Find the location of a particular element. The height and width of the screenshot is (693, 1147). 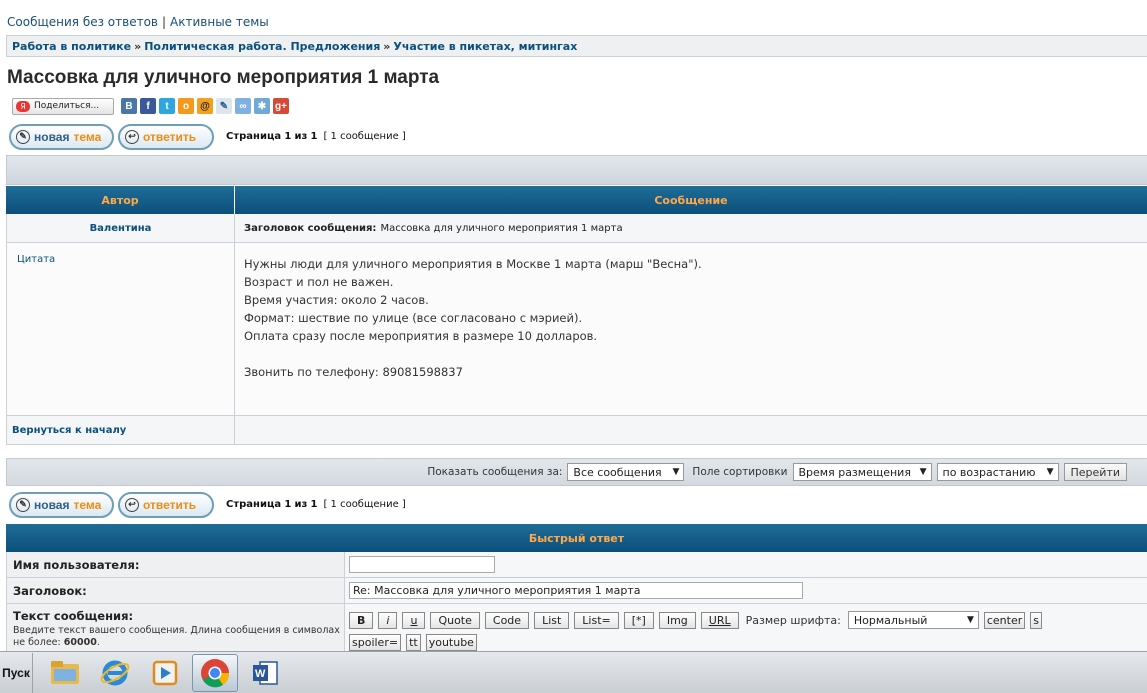

svg-text: W is located at coordinates (260, 674).